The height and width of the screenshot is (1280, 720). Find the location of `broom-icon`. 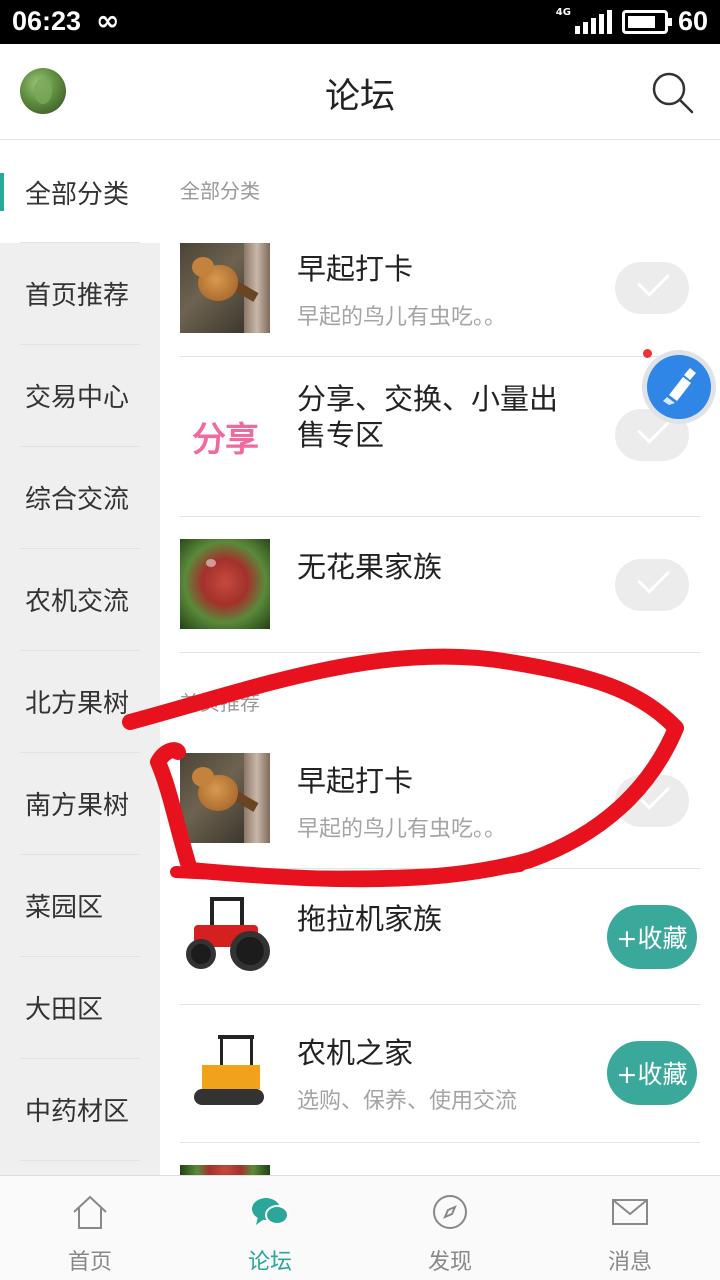

broom-icon is located at coordinates (679, 386).